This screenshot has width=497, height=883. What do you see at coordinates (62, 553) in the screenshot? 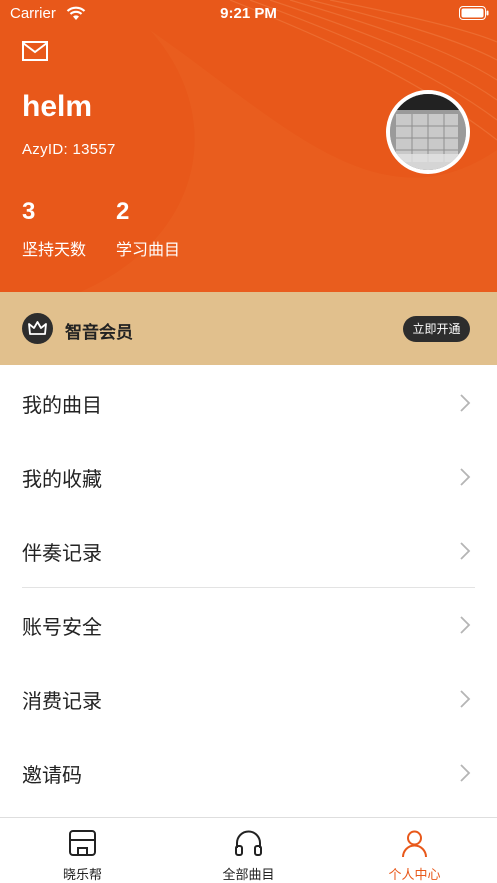
I see `menu-item-label: 伴奏记录` at bounding box center [62, 553].